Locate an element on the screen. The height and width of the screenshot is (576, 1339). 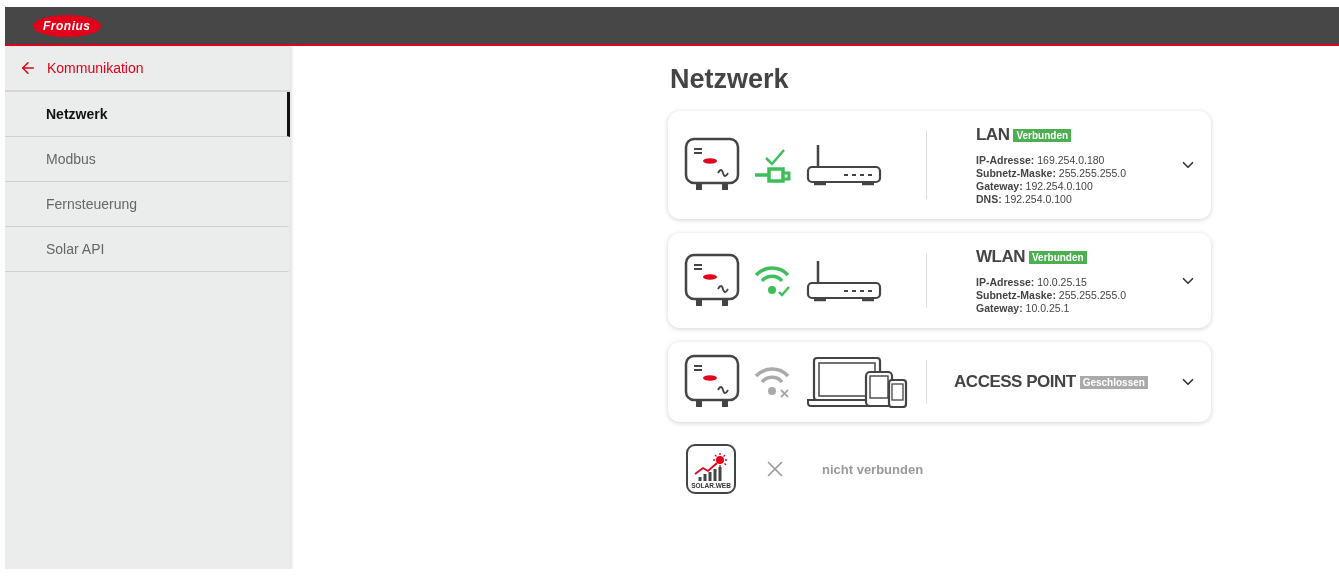
chart-sun-icon is located at coordinates (711, 467).